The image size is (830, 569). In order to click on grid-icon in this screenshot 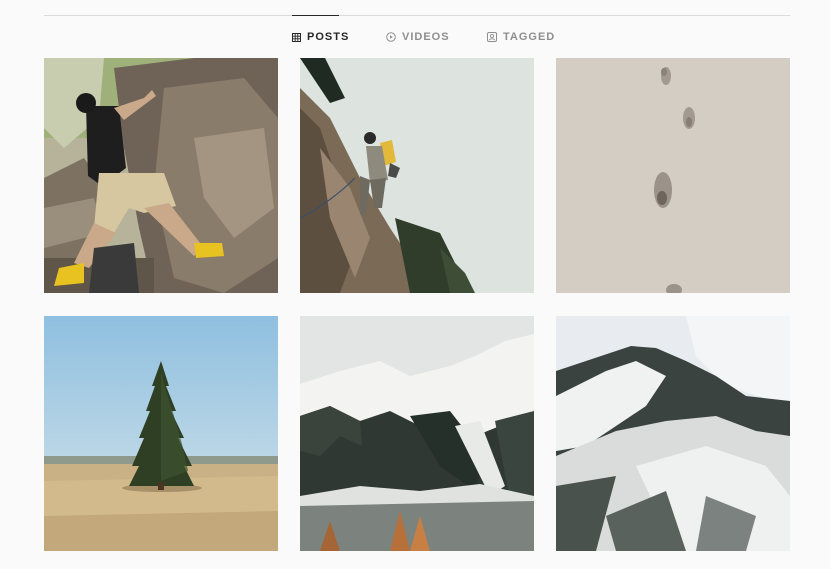, I will do `click(296, 37)`.